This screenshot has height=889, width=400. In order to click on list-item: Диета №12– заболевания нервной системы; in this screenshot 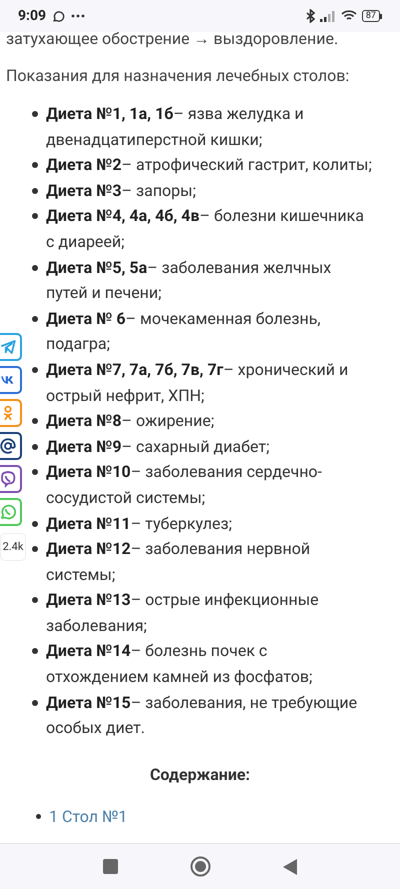, I will do `click(179, 562)`.